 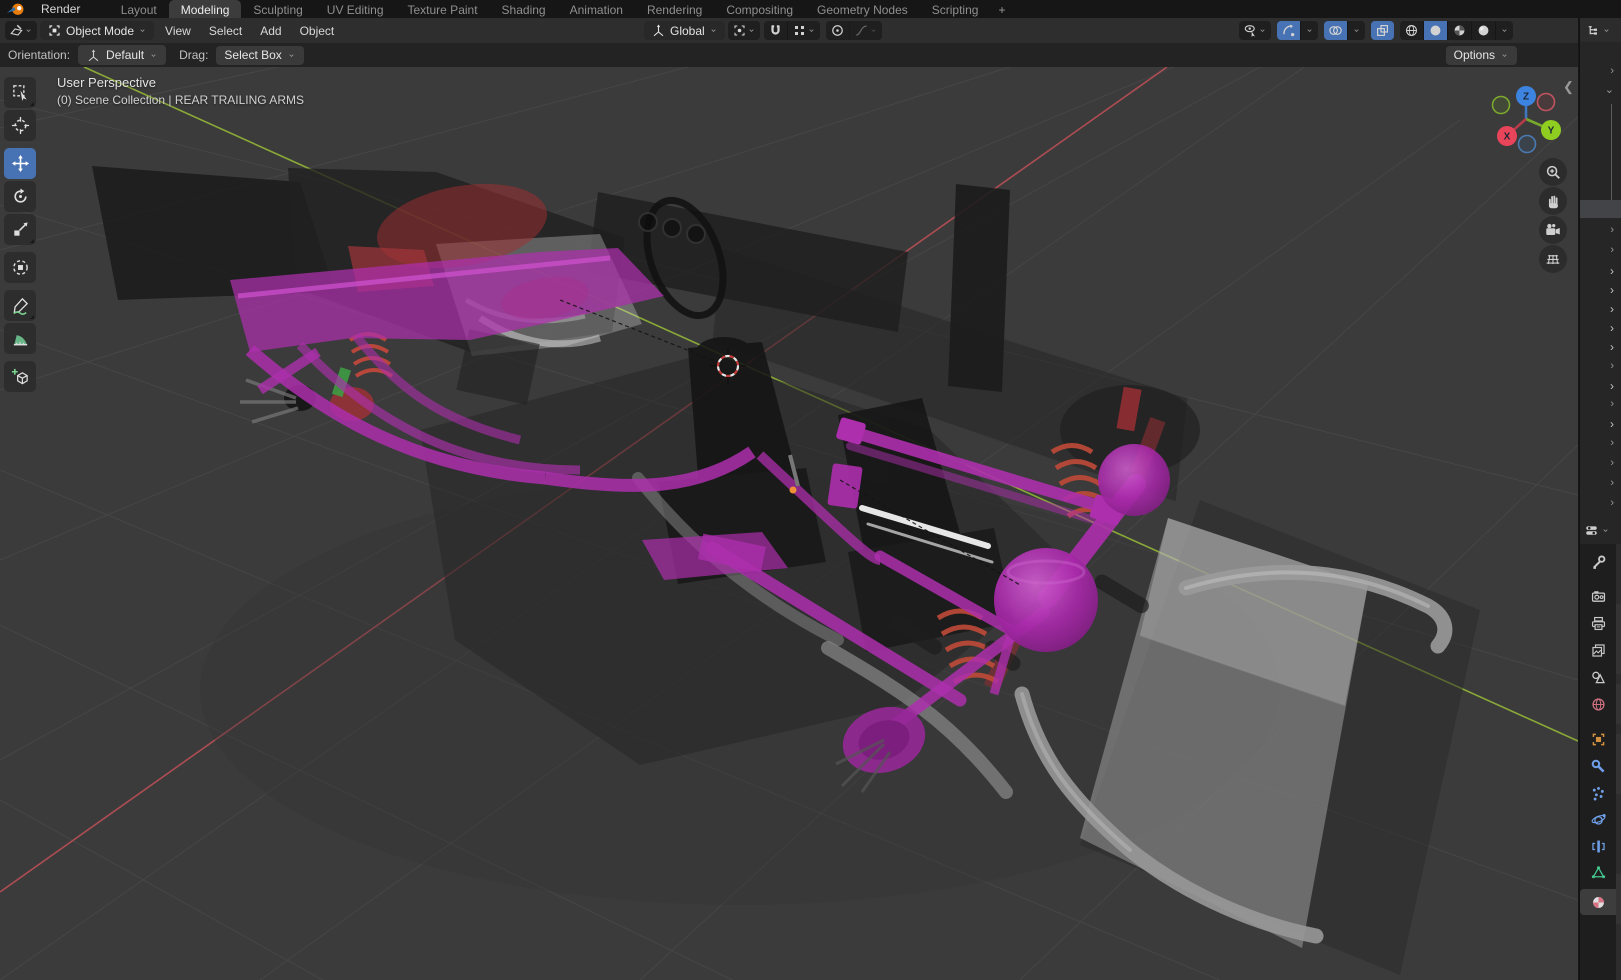 I want to click on tab-shading: Shading, so click(x=524, y=9).